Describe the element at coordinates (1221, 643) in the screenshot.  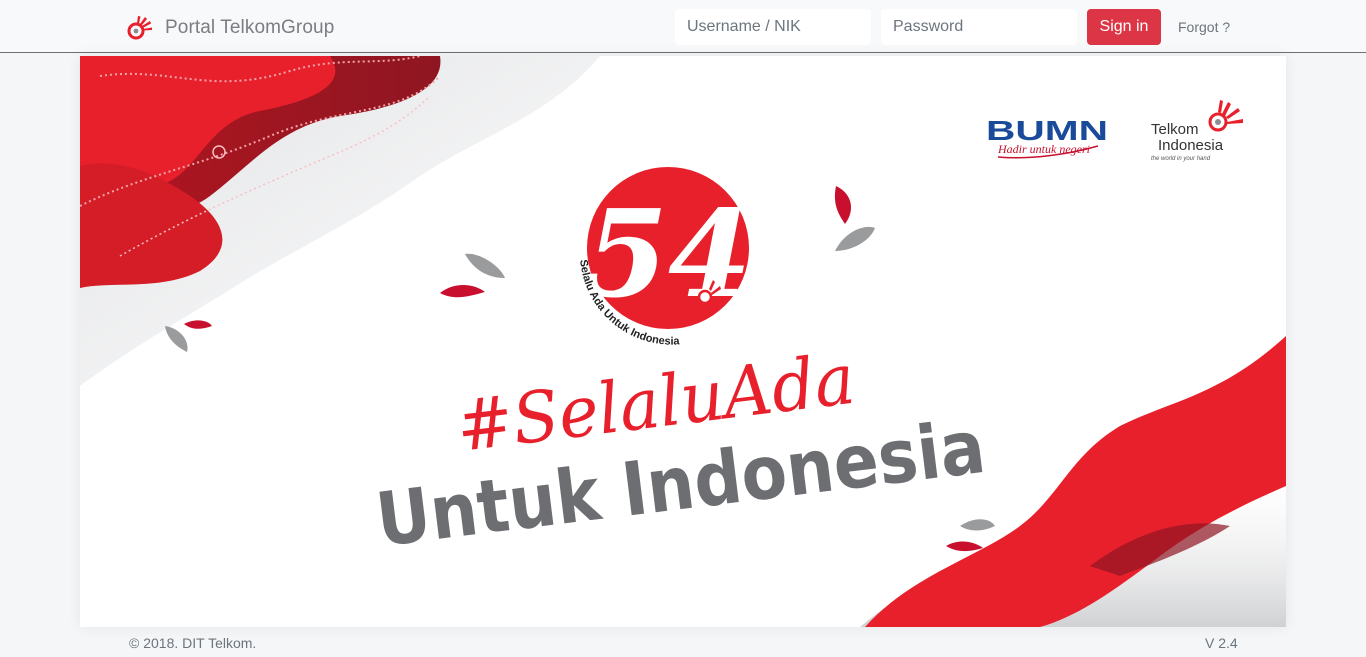
I see `version-text: V 2.4` at that location.